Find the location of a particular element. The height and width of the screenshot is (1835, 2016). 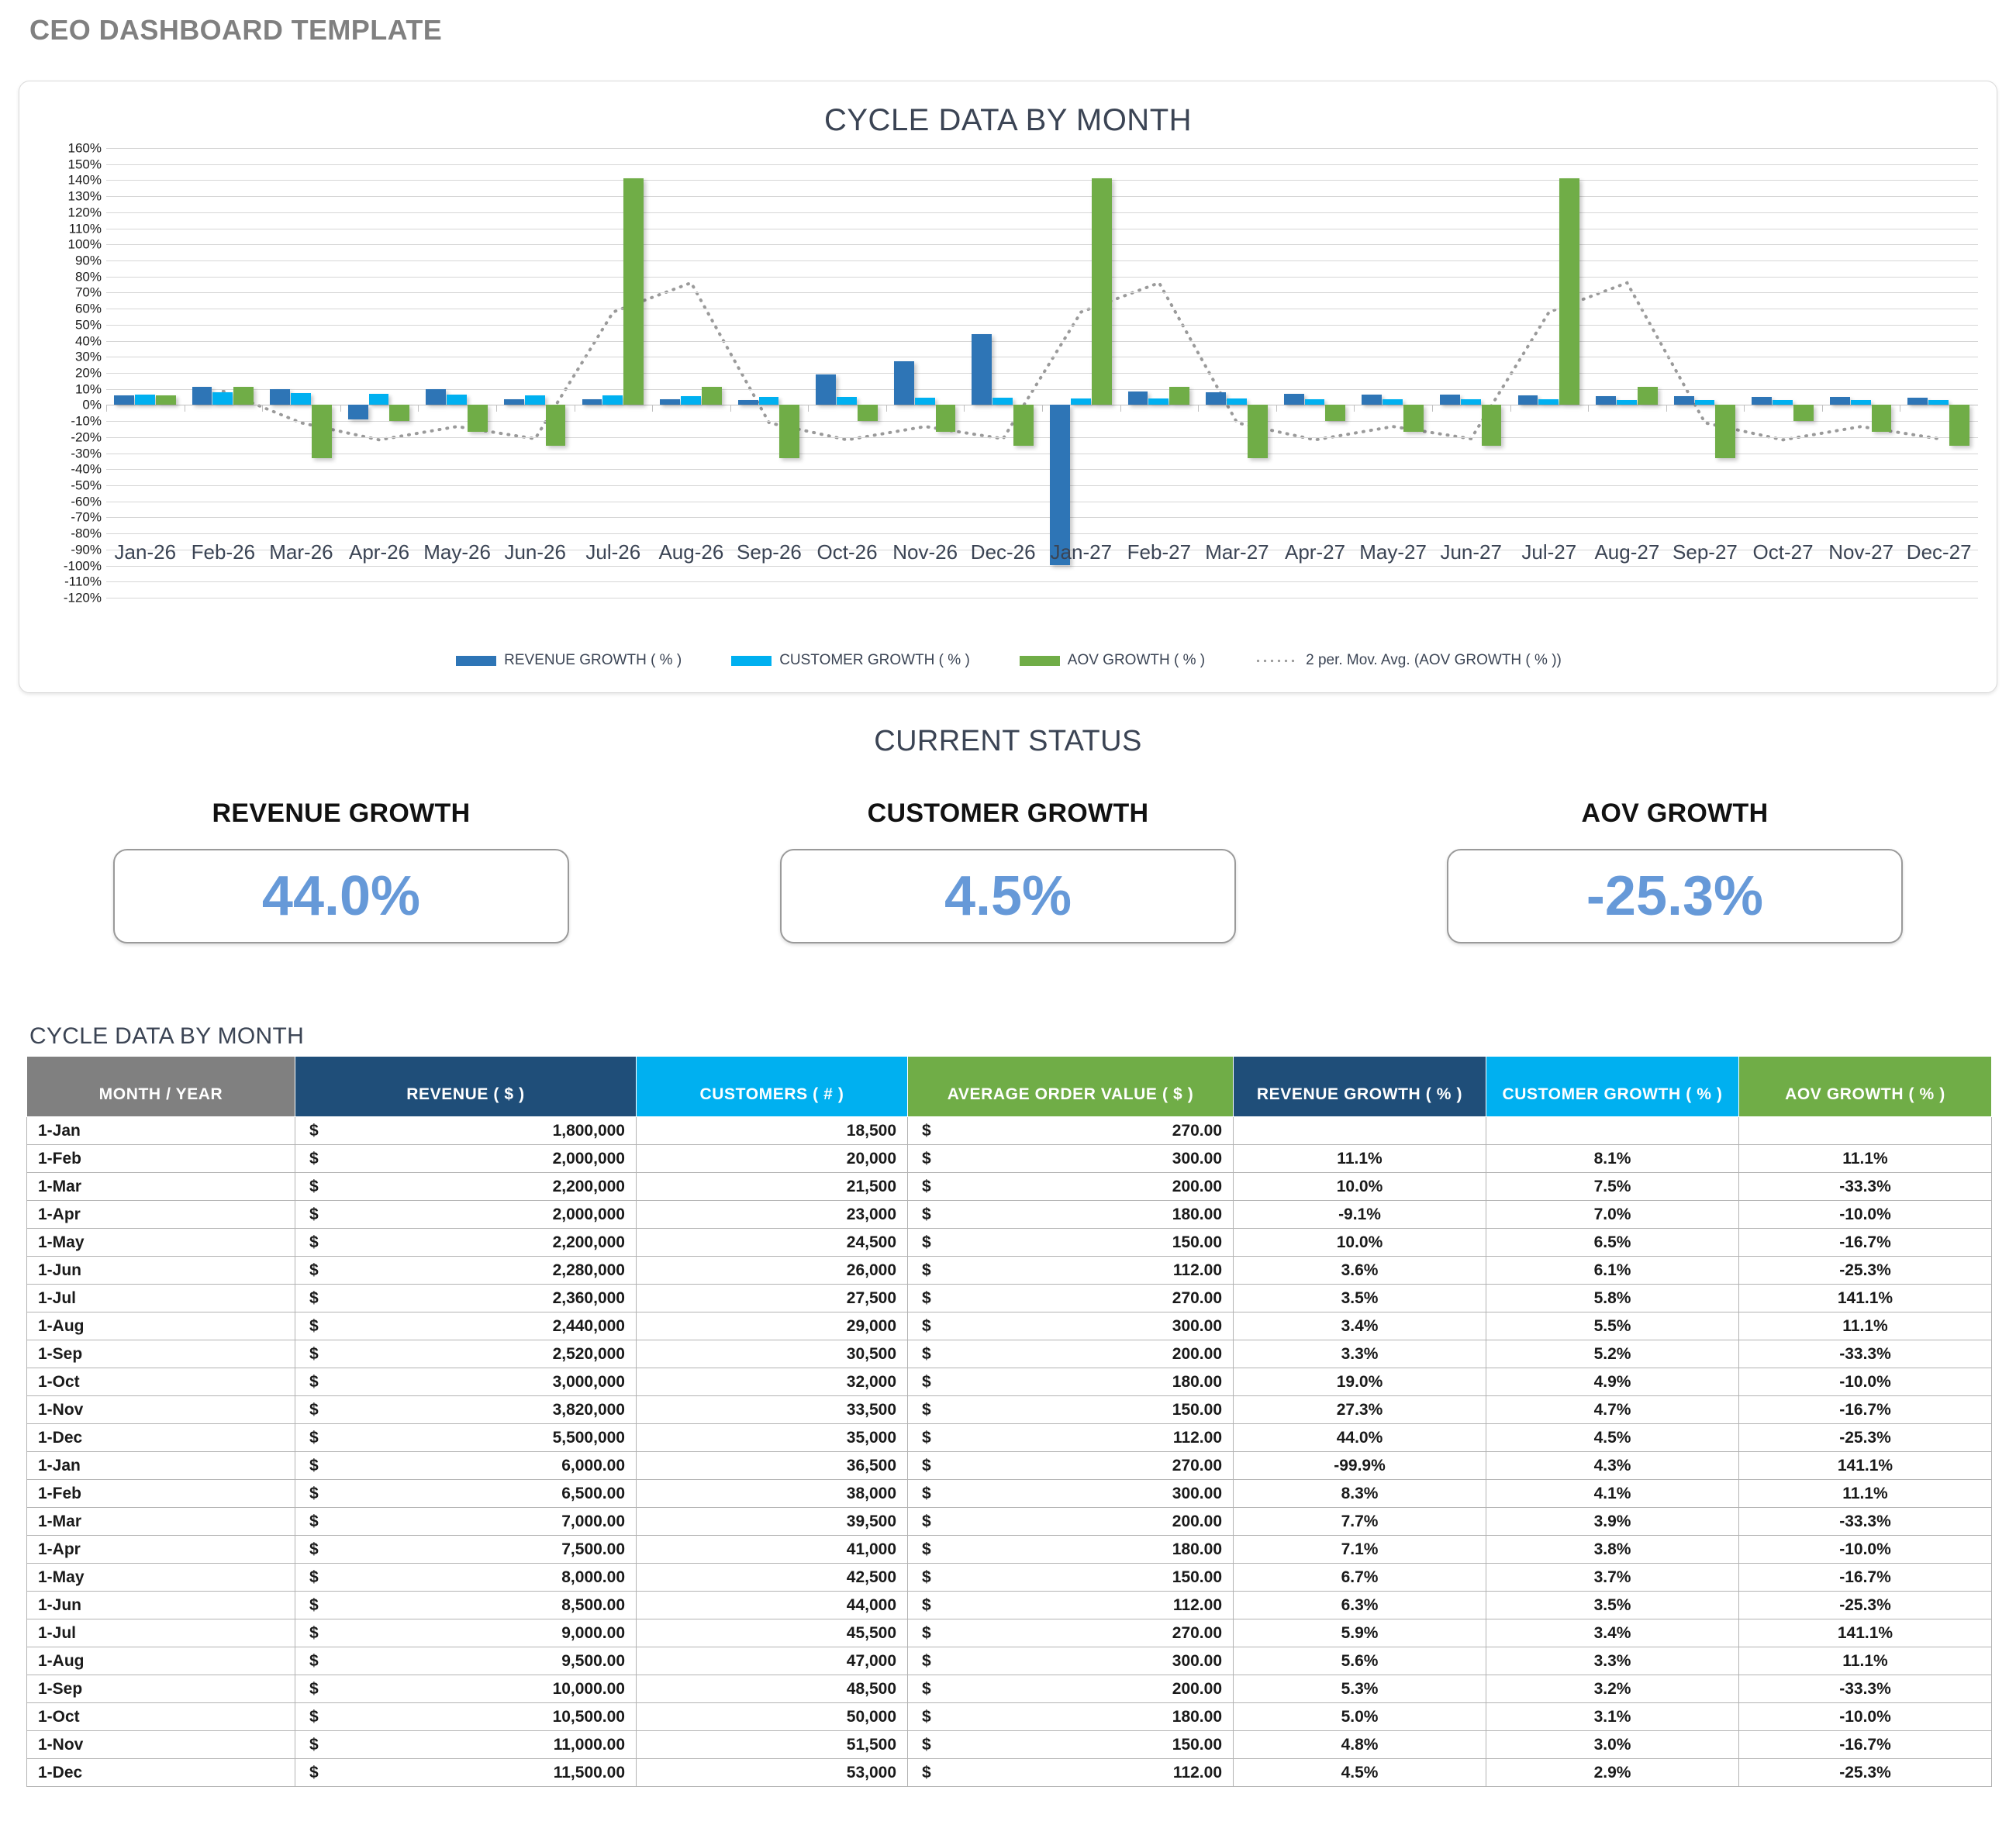

legend-item: CUSTOMER GROWTH ( % ) is located at coordinates (850, 660).